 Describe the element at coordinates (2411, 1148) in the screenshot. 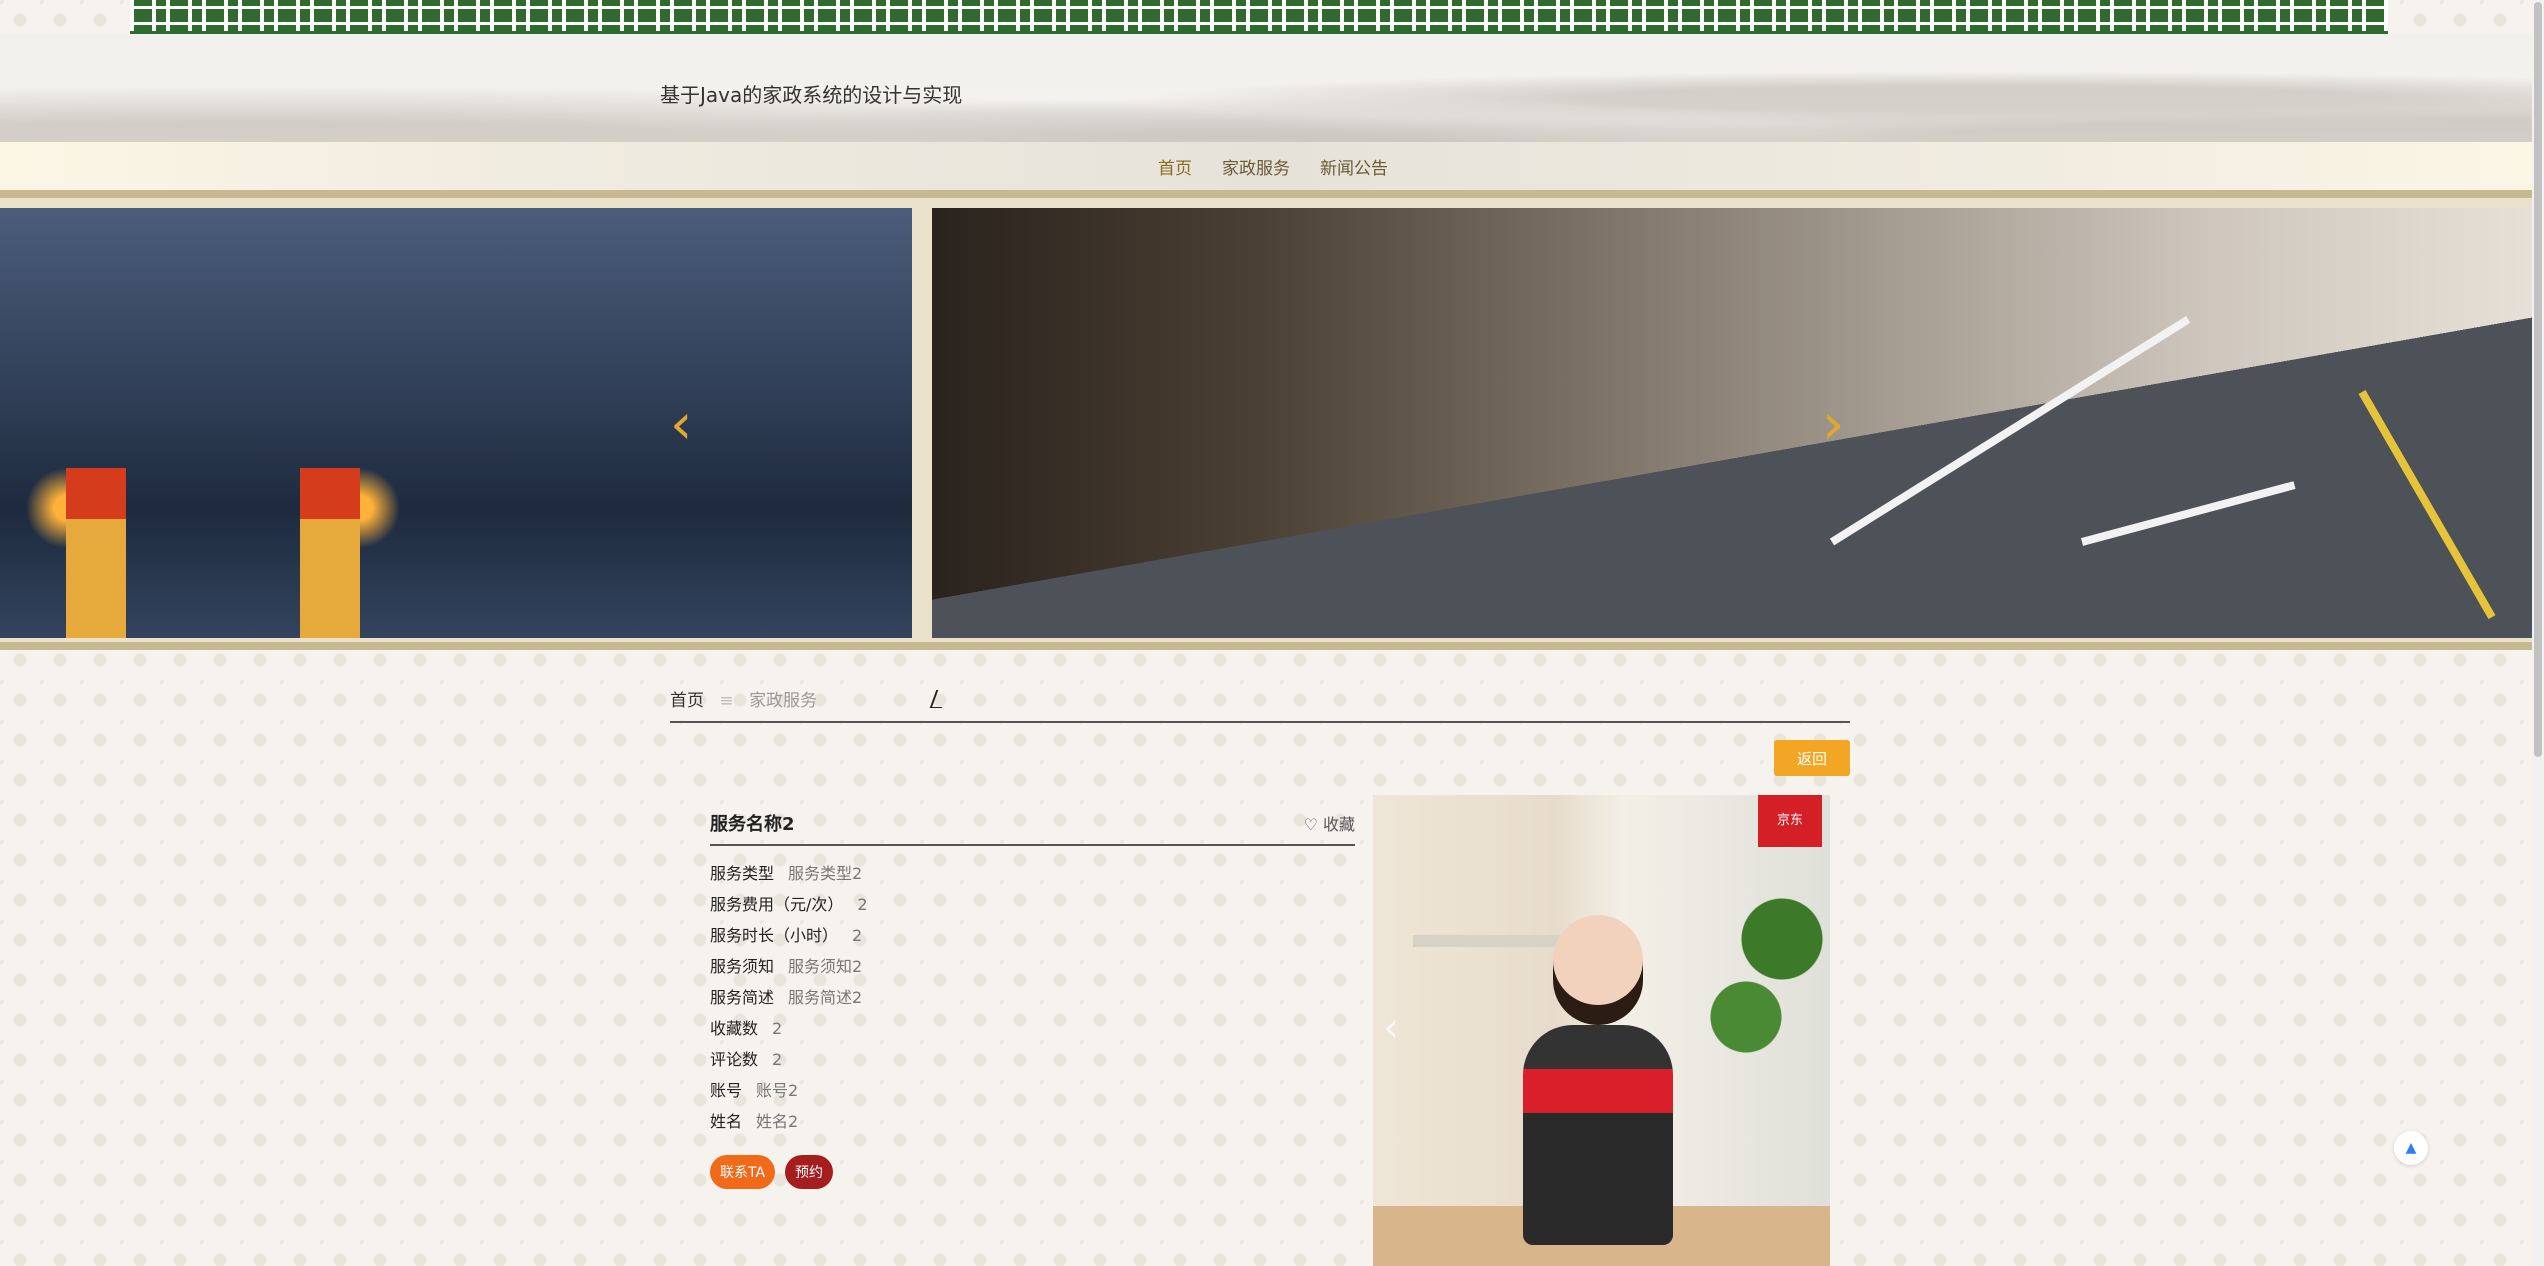

I see `back-to-top-icon: ▲` at that location.